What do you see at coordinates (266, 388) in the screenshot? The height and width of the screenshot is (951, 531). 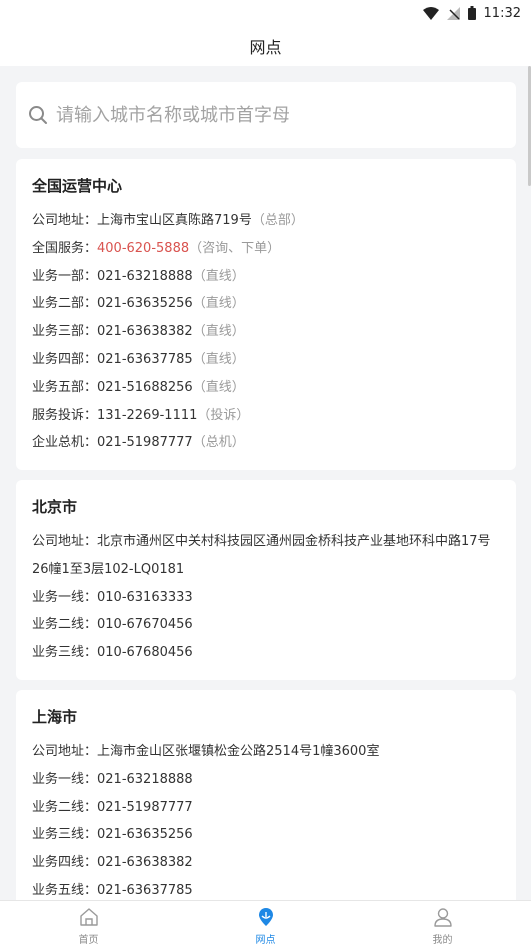 I see `info-row-phone: 业务五部：021-51688256（直线）` at bounding box center [266, 388].